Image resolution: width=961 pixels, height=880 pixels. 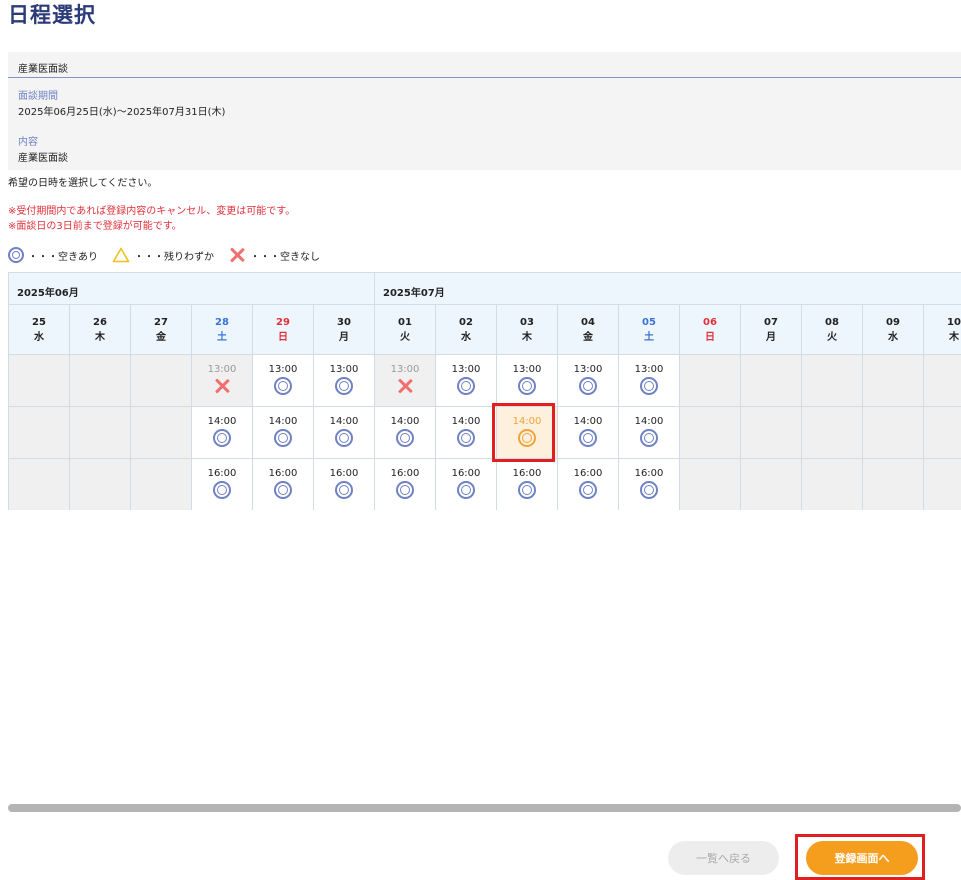 I want to click on day-header: 25 水, so click(x=38, y=330).